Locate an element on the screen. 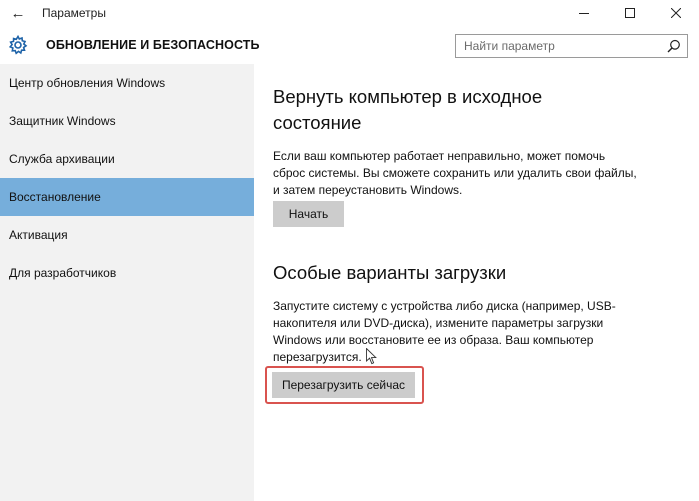  title-bar: ← Параметры is located at coordinates (349, 13).